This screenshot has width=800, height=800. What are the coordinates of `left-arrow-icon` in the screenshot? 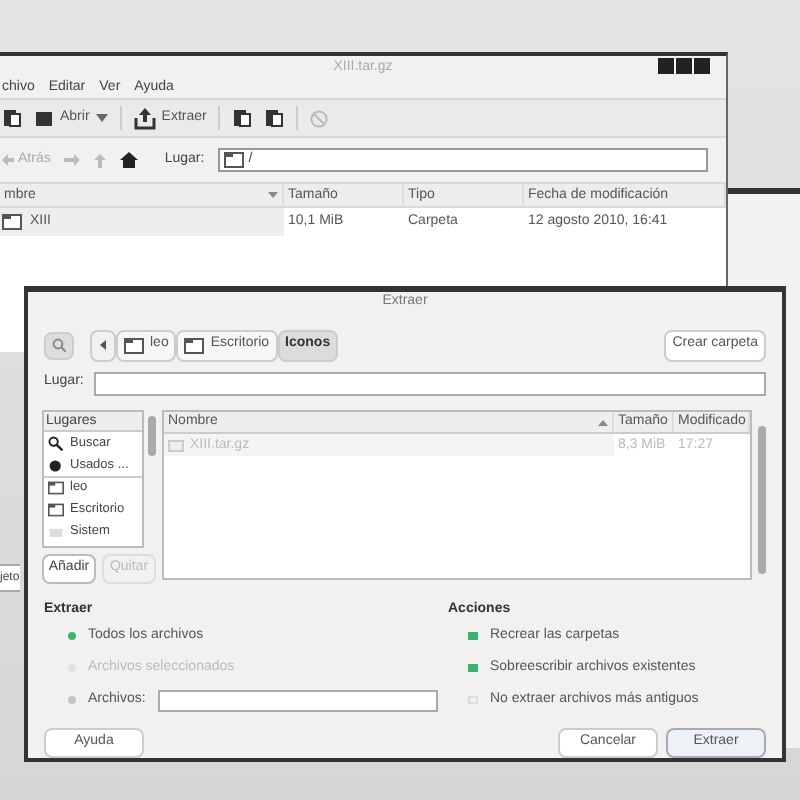 It's located at (8, 160).